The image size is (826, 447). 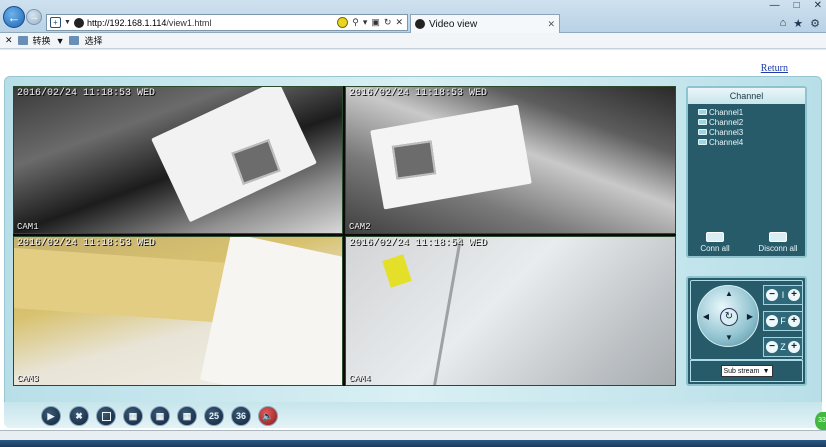 I want to click on camera-view-1: 2016/02/24 11:18:53 WED CAM1, so click(x=178, y=160).